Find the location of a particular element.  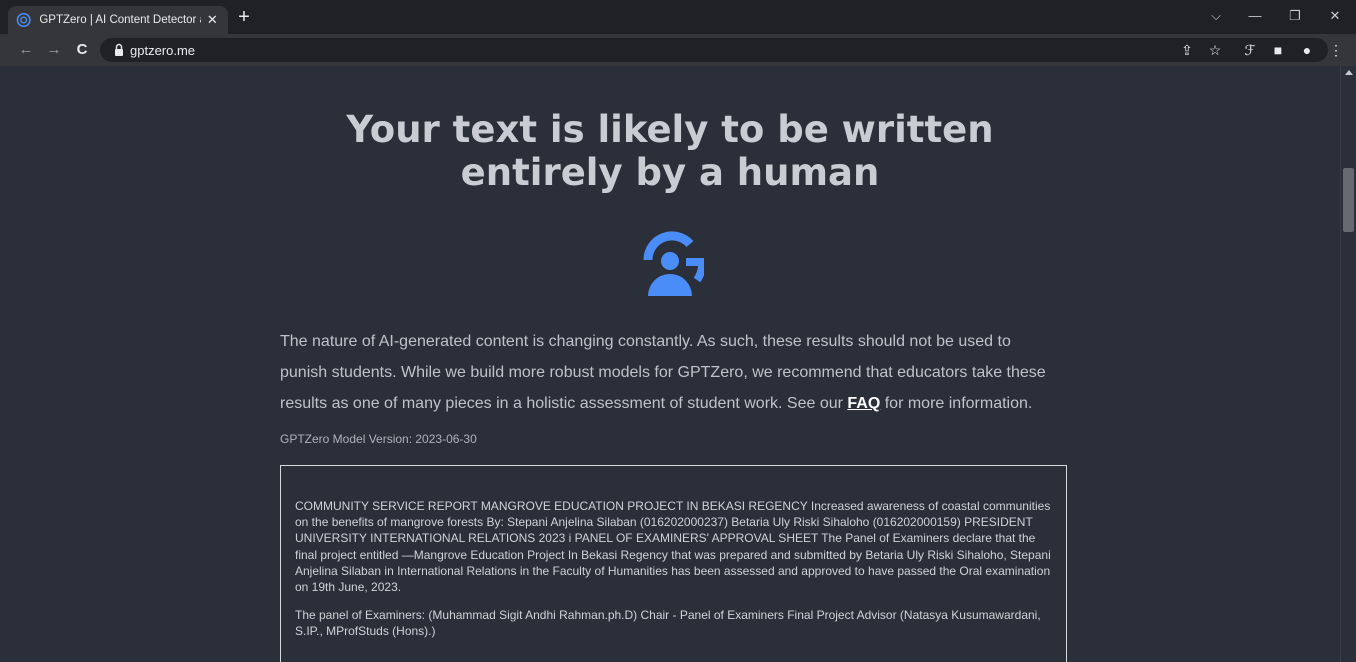

human-person-icon is located at coordinates (673, 263).